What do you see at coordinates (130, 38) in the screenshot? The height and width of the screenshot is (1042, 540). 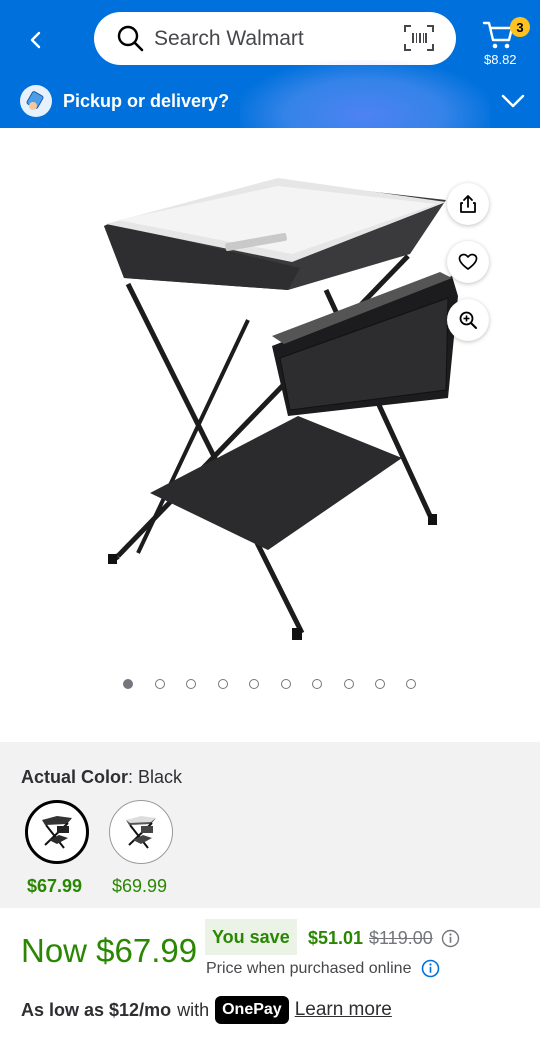 I see `search-icon` at bounding box center [130, 38].